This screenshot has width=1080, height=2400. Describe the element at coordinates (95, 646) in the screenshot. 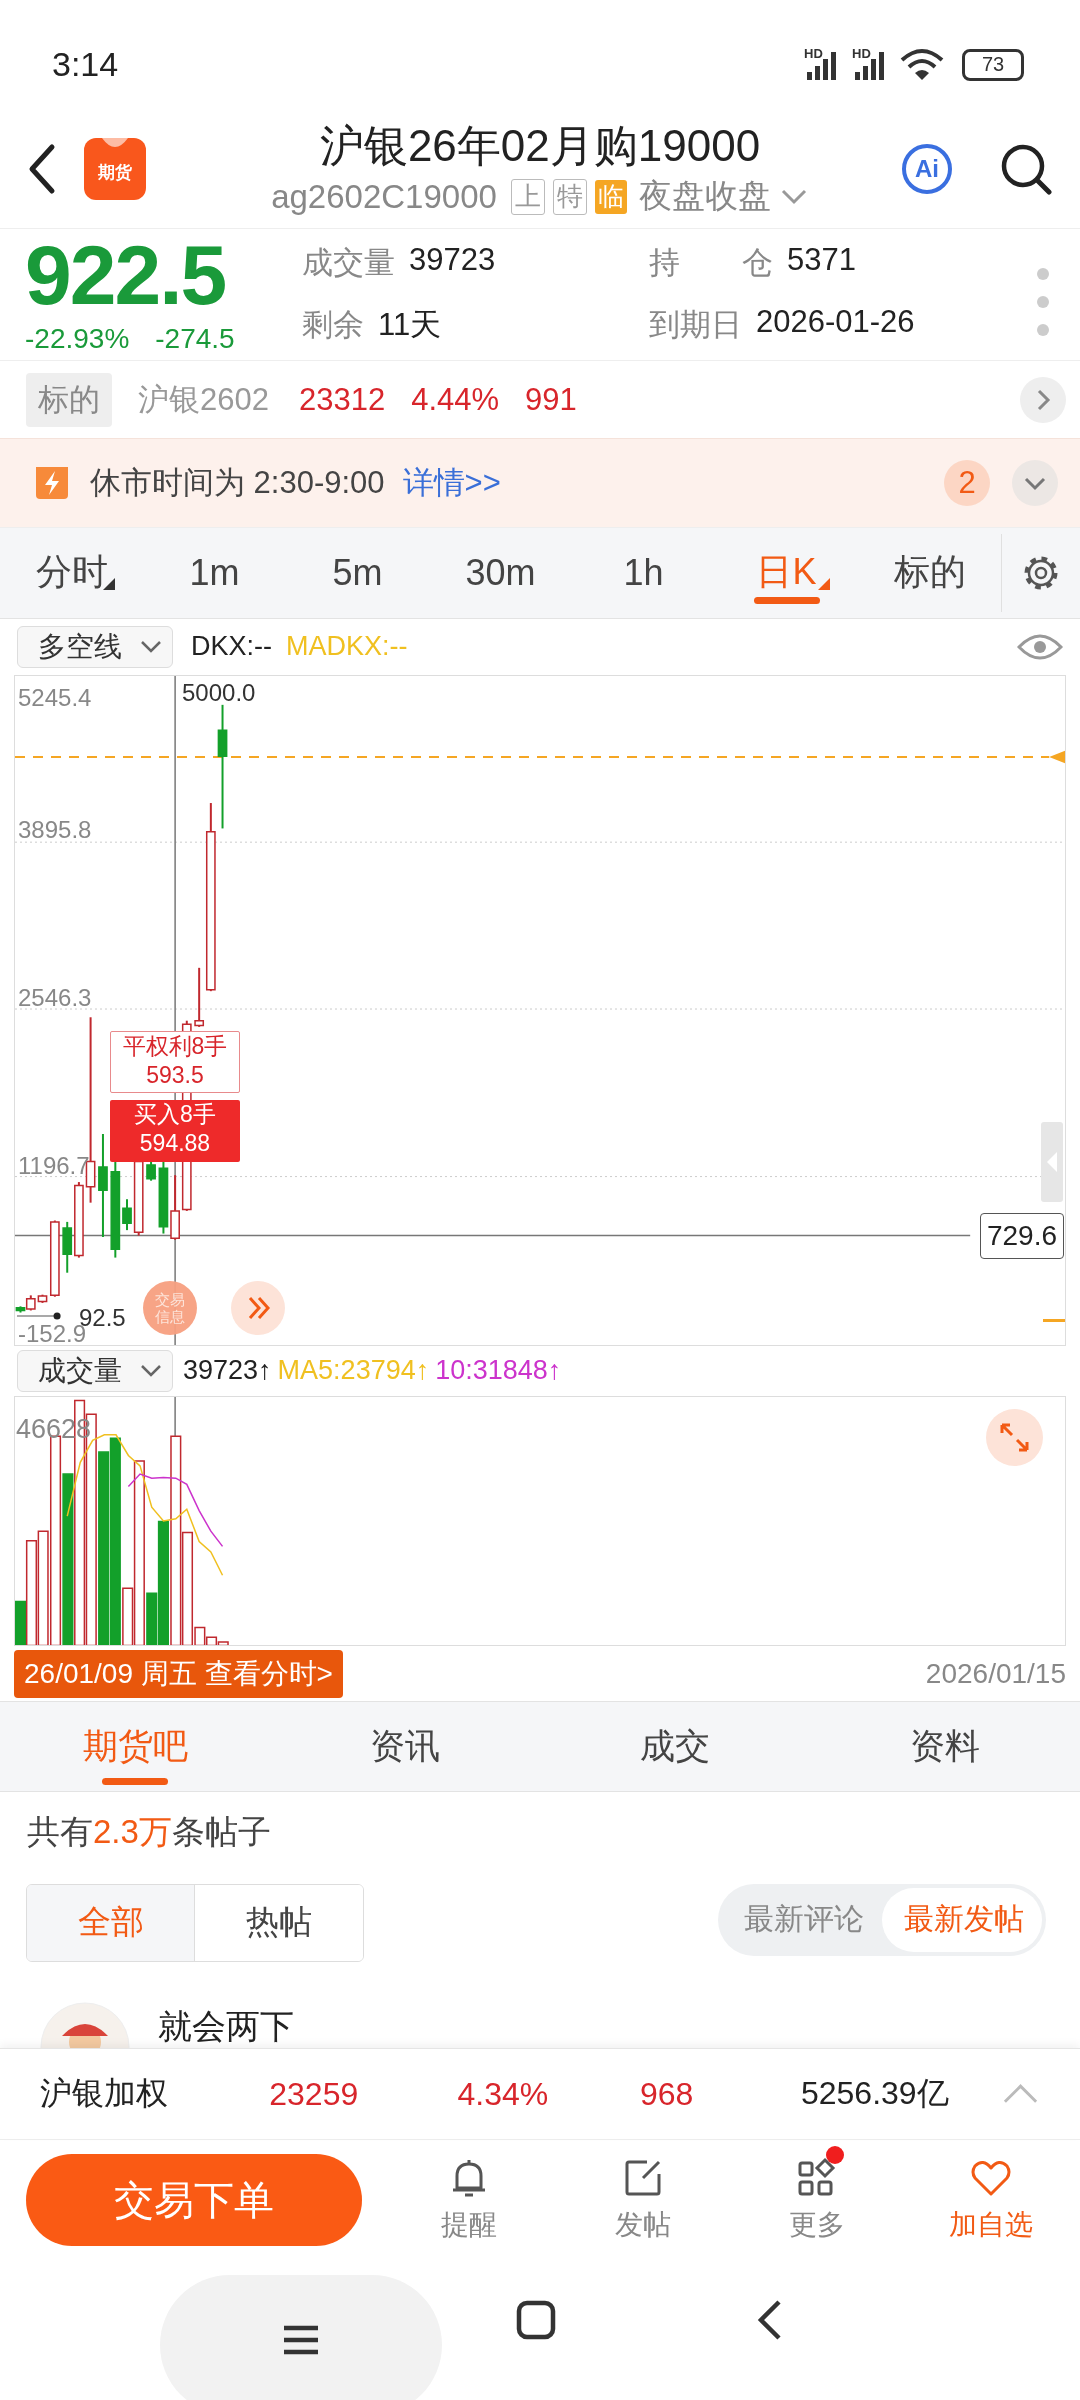

I see `indicator-dropdown: 多空线` at that location.